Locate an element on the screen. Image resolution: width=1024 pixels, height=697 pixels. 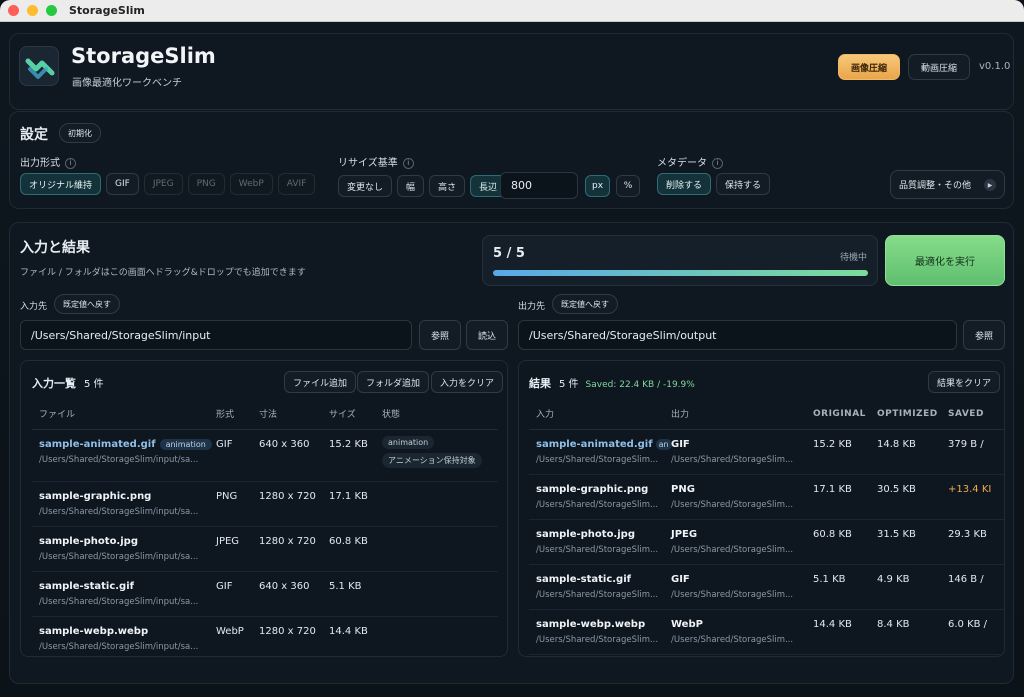
metadata-option-remove: 削除する is located at coordinates (684, 184).